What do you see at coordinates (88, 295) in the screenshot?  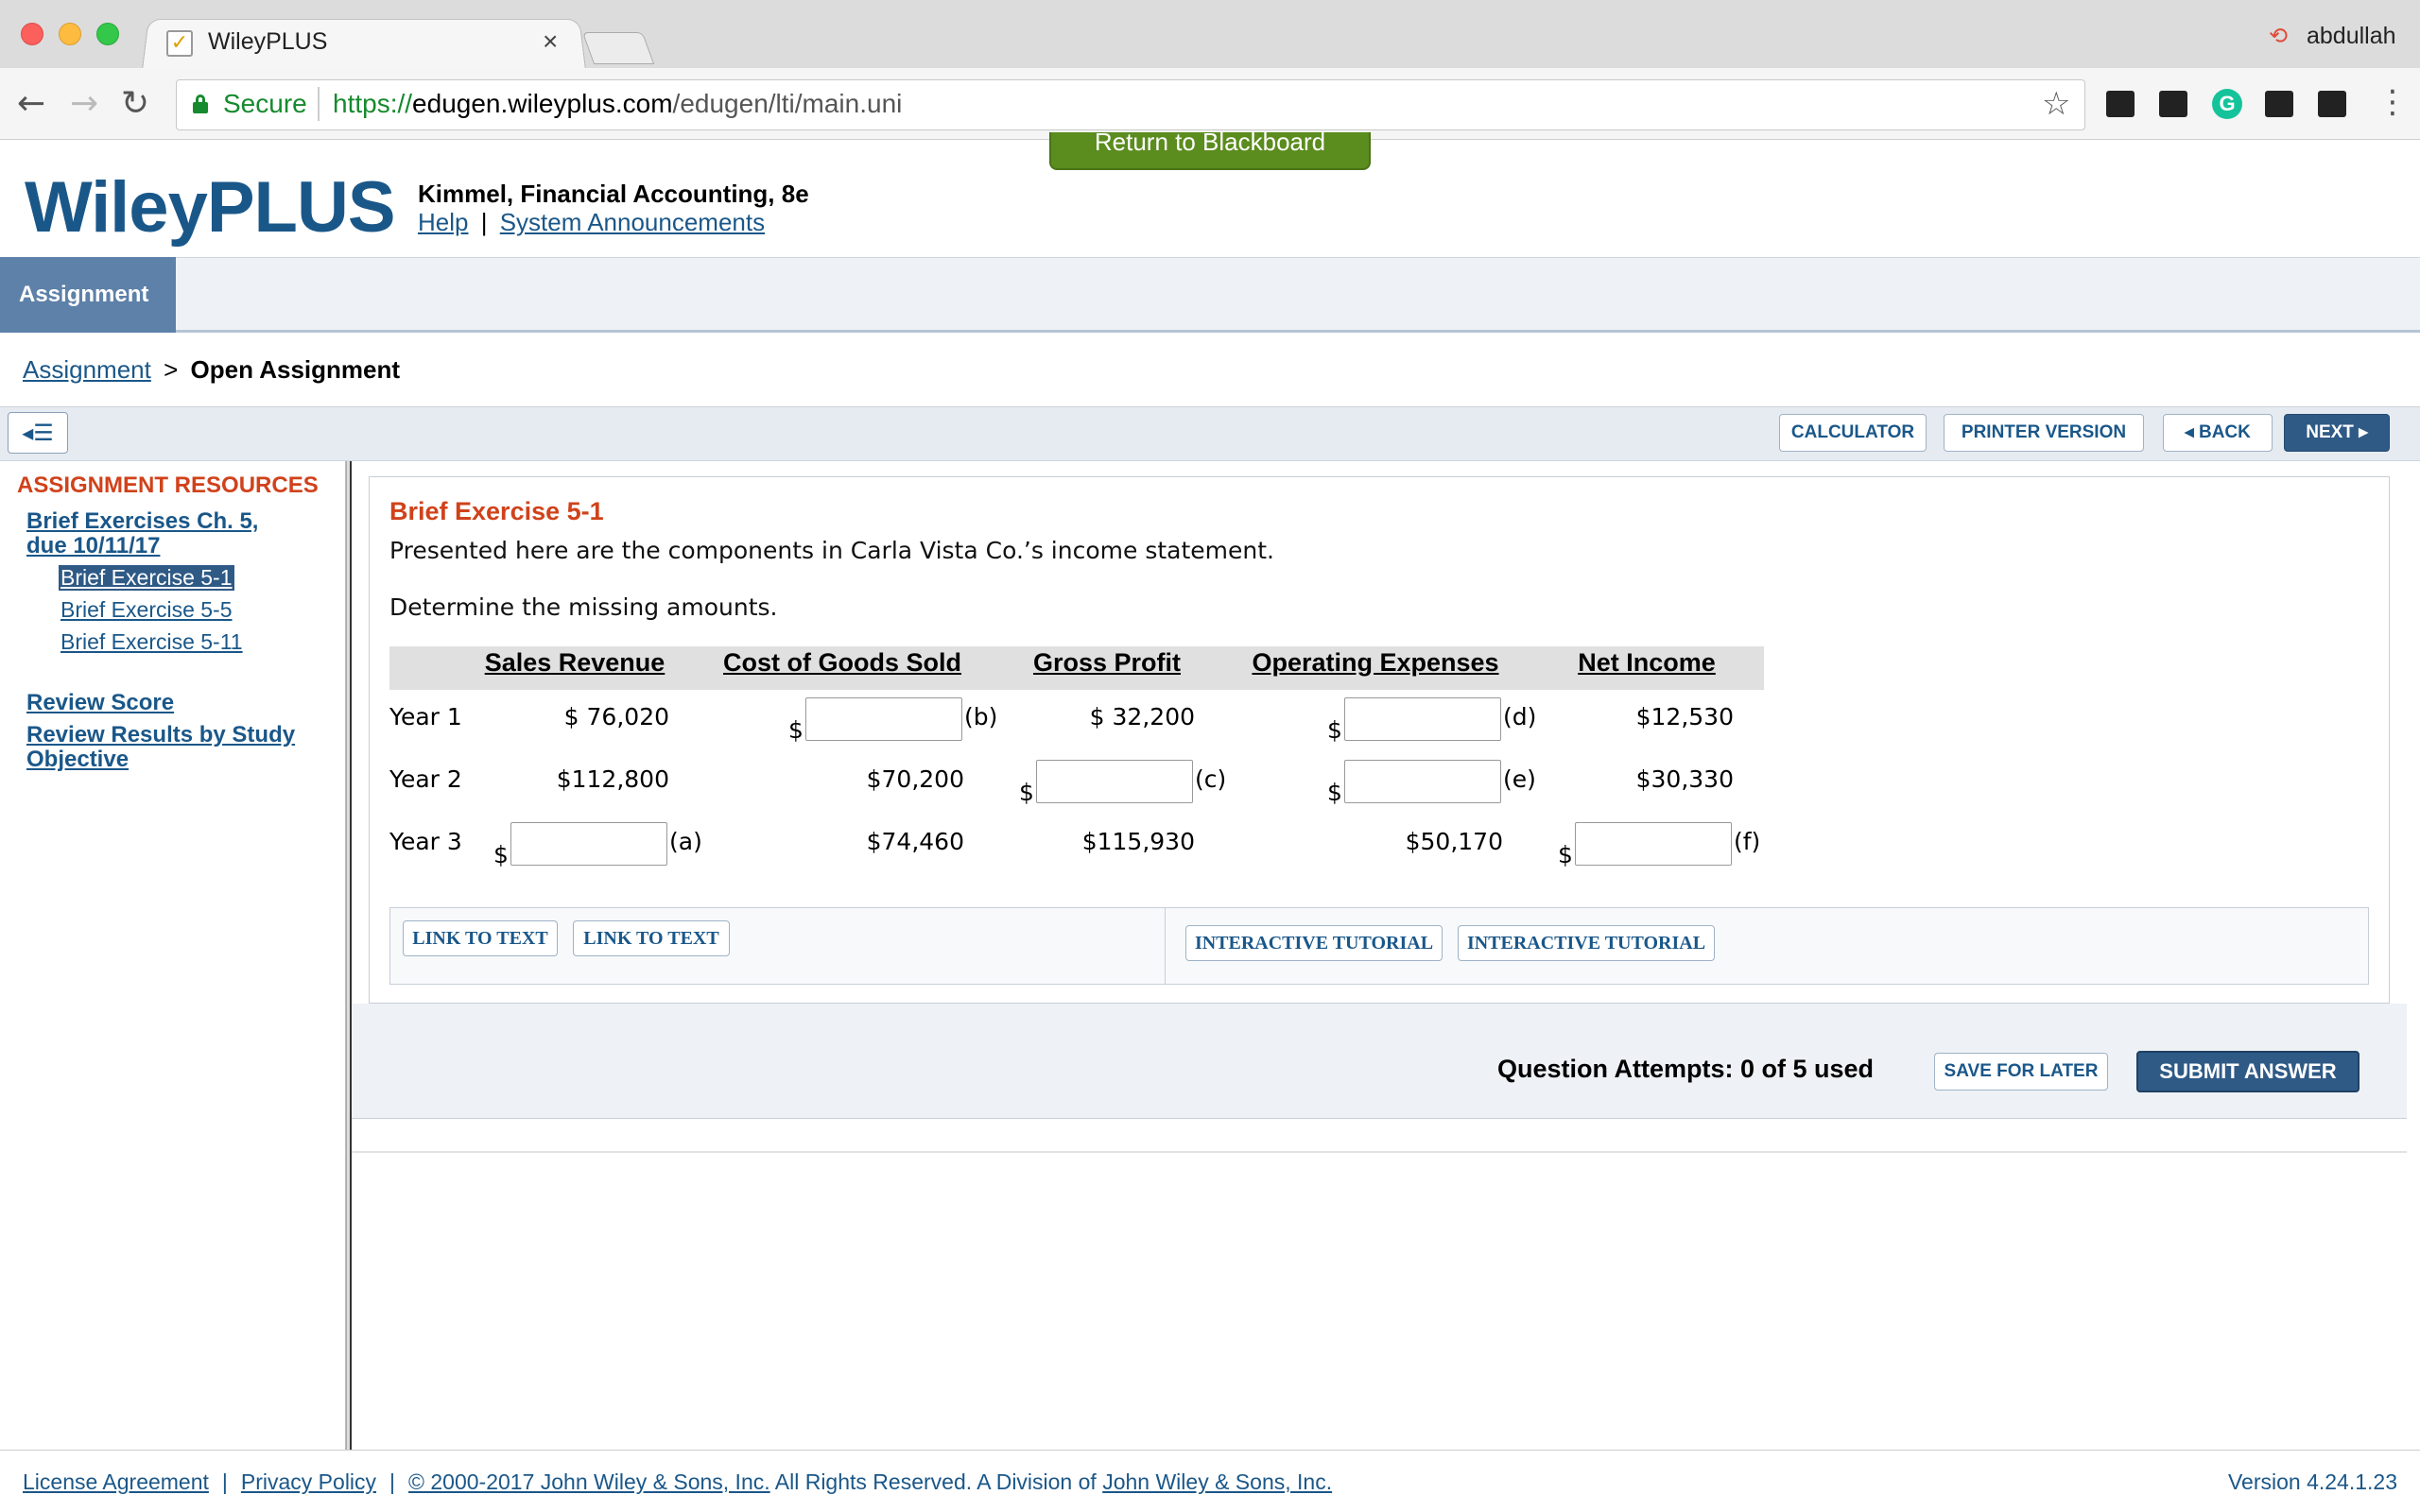 I see `tab-assignment: Assignment` at bounding box center [88, 295].